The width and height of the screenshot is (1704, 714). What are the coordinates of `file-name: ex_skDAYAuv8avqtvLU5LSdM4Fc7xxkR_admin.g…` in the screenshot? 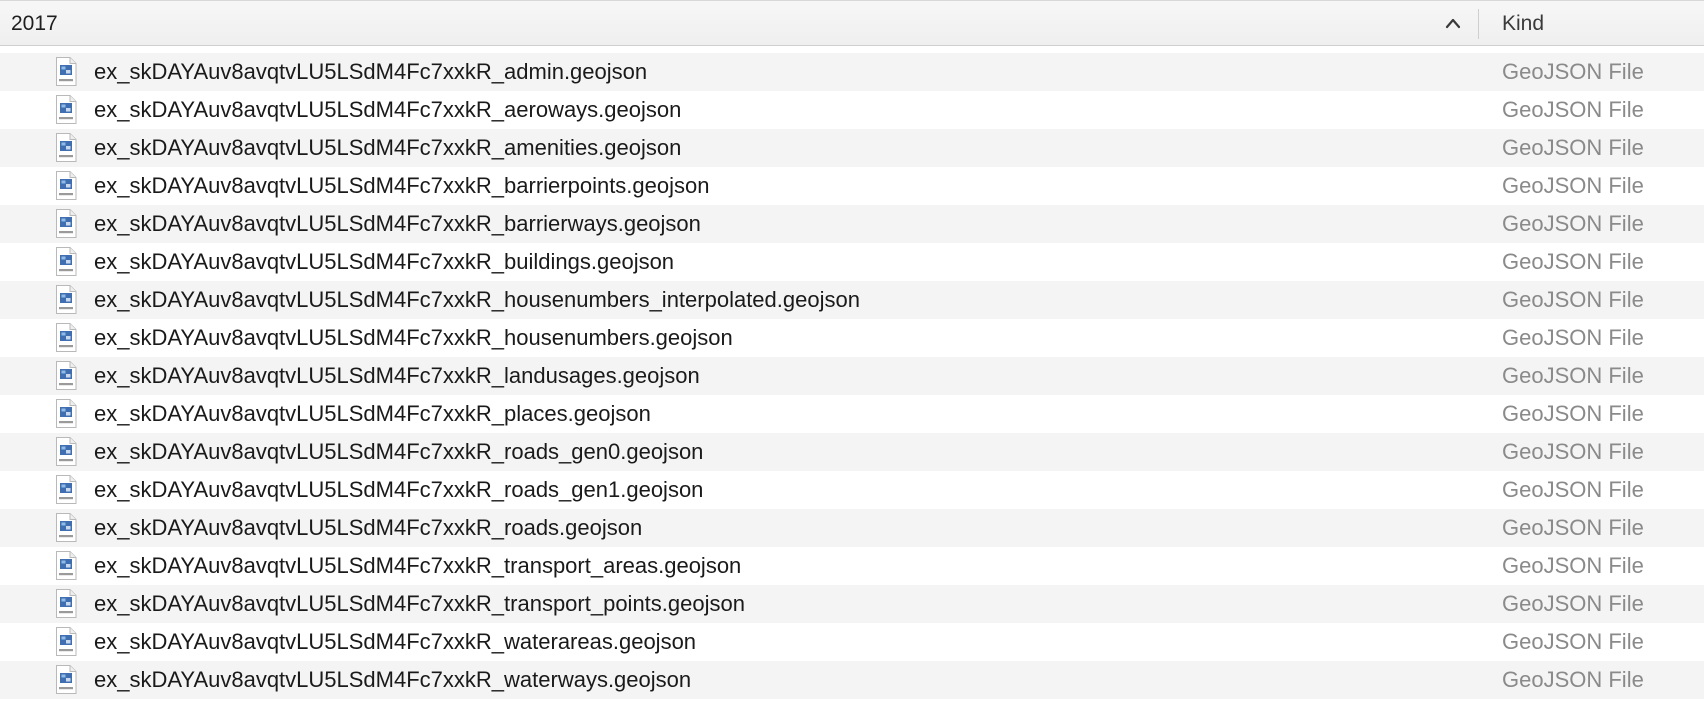 It's located at (371, 71).